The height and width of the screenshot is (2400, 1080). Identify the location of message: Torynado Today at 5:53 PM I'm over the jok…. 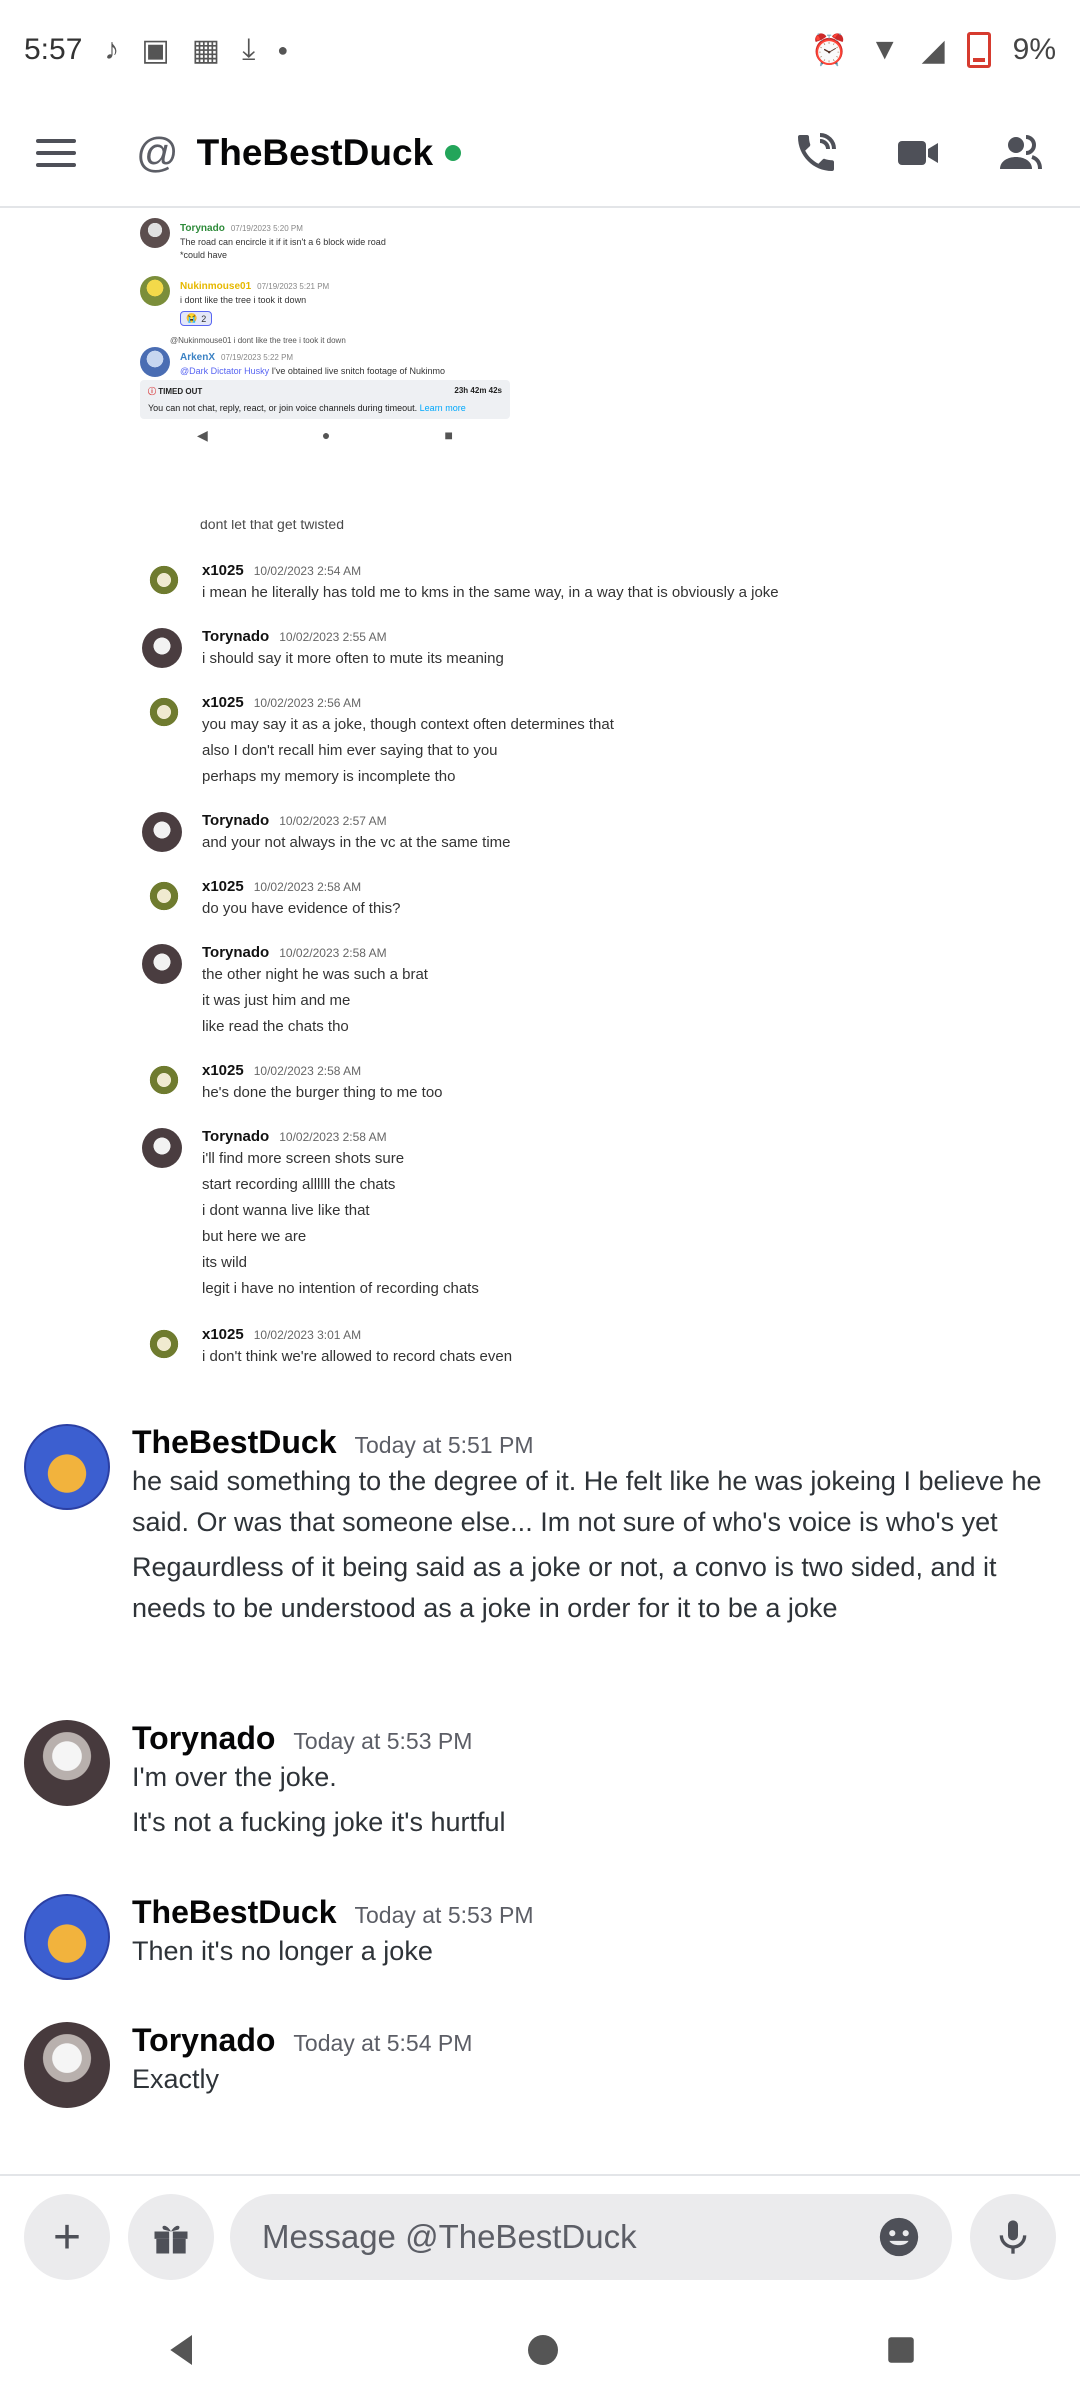
(539, 1781).